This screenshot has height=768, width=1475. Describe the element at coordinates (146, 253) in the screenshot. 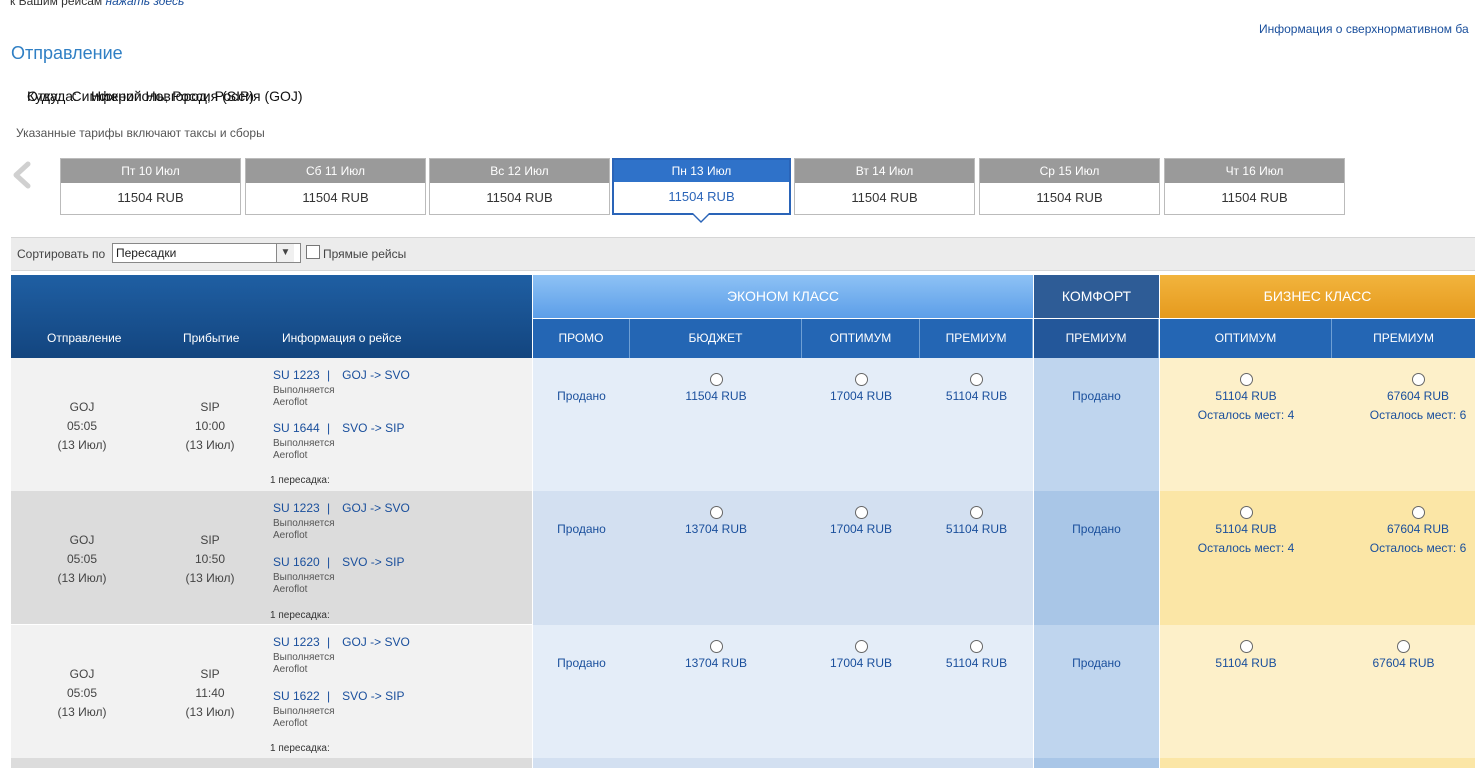

I see `sort-select-value: Пересадки` at that location.